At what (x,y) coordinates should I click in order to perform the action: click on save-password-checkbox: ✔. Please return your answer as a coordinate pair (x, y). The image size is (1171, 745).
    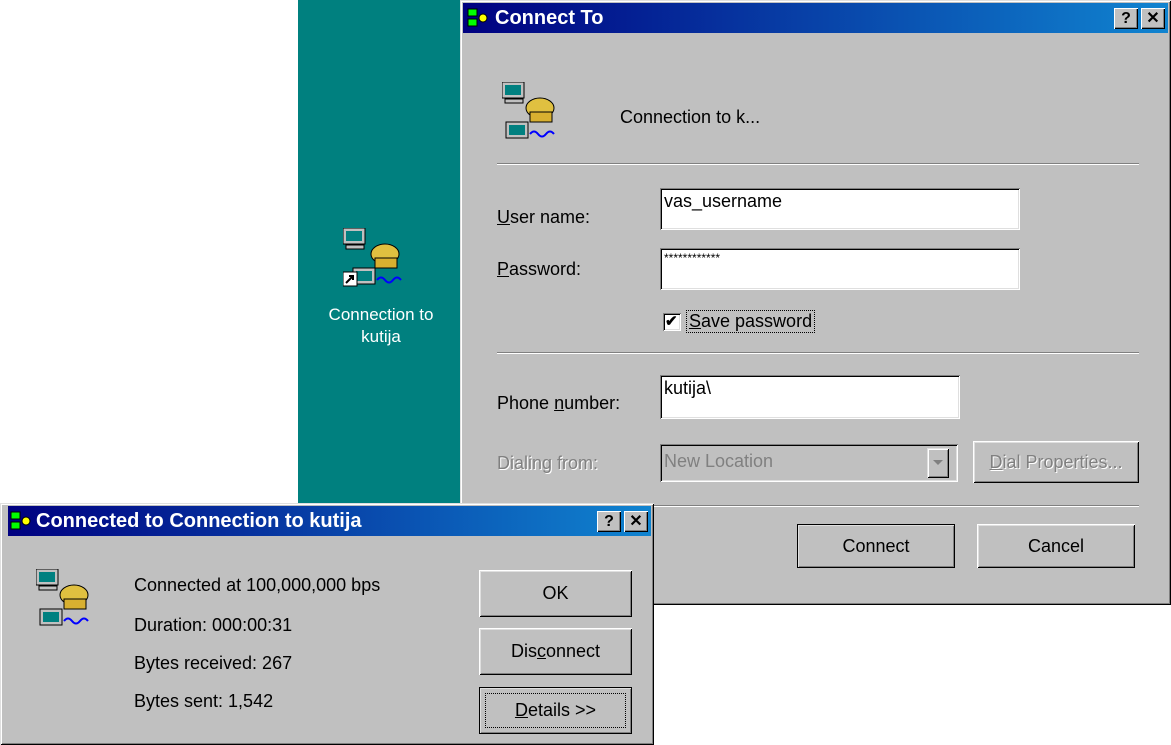
    Looking at the image, I should click on (672, 322).